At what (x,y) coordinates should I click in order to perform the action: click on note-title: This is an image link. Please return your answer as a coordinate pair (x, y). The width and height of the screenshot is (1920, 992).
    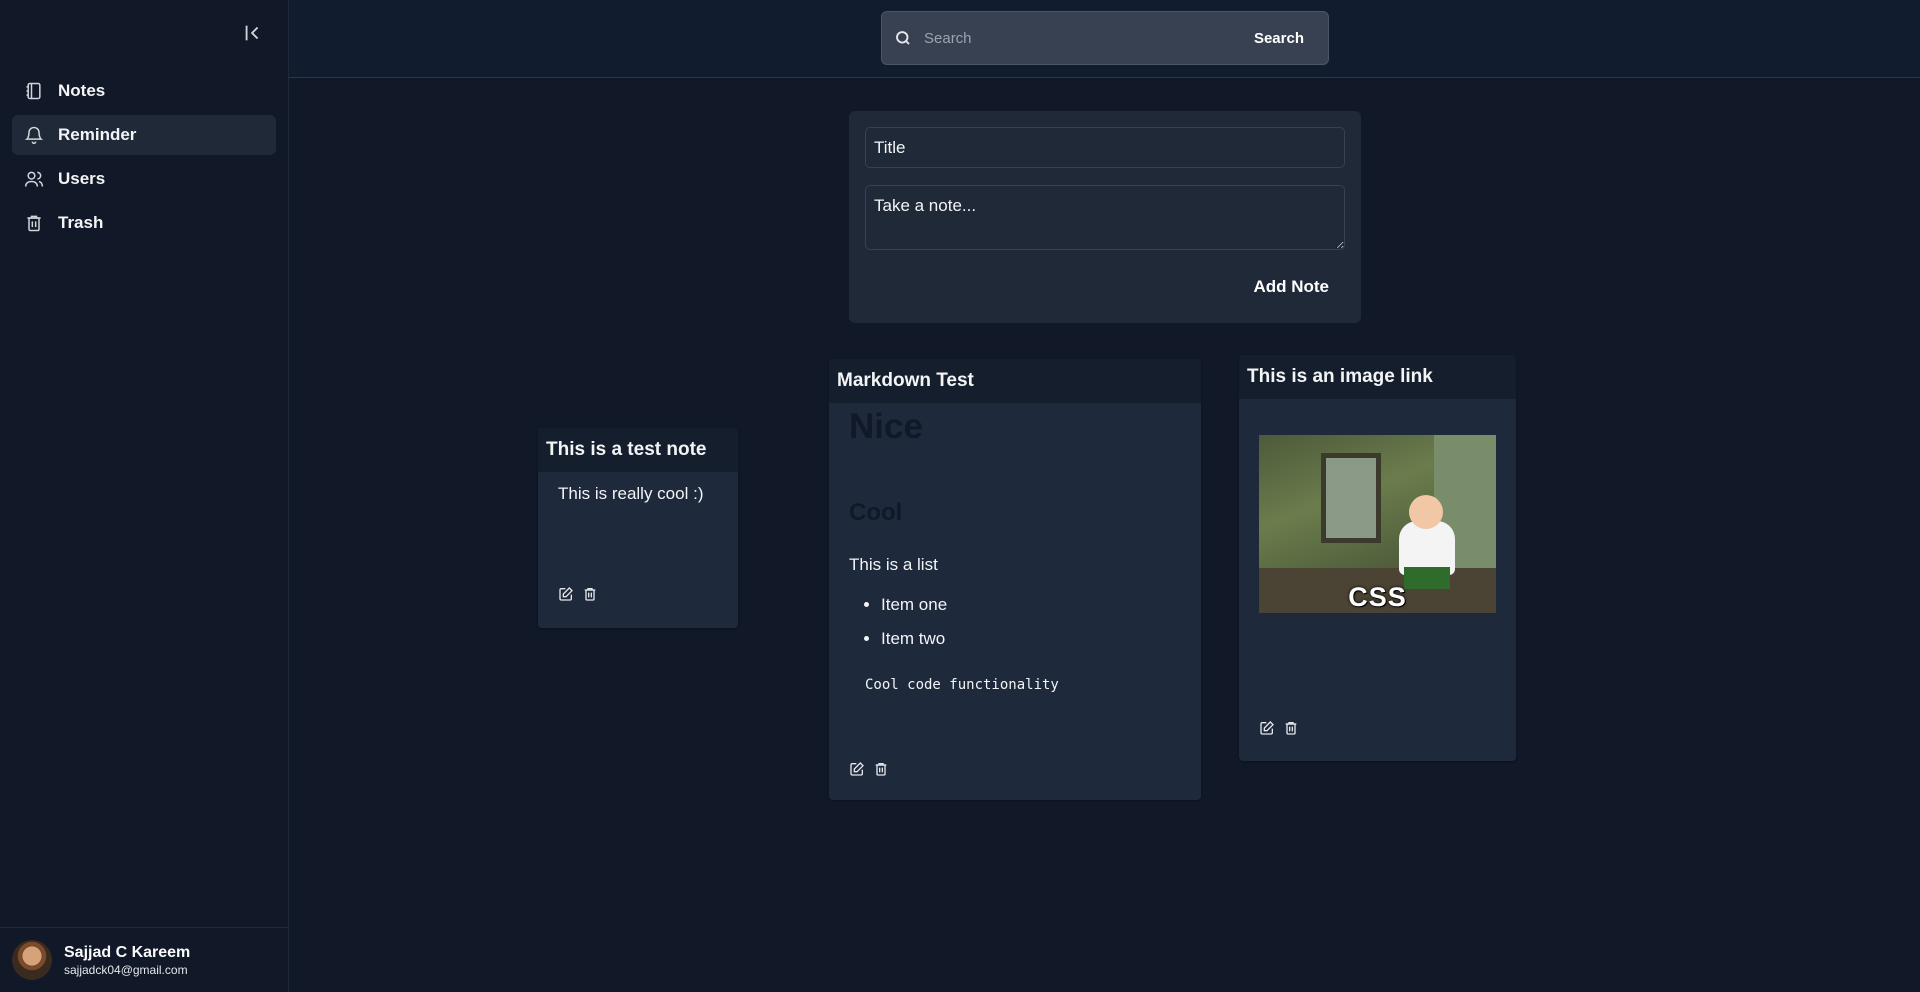
    Looking at the image, I should click on (1377, 377).